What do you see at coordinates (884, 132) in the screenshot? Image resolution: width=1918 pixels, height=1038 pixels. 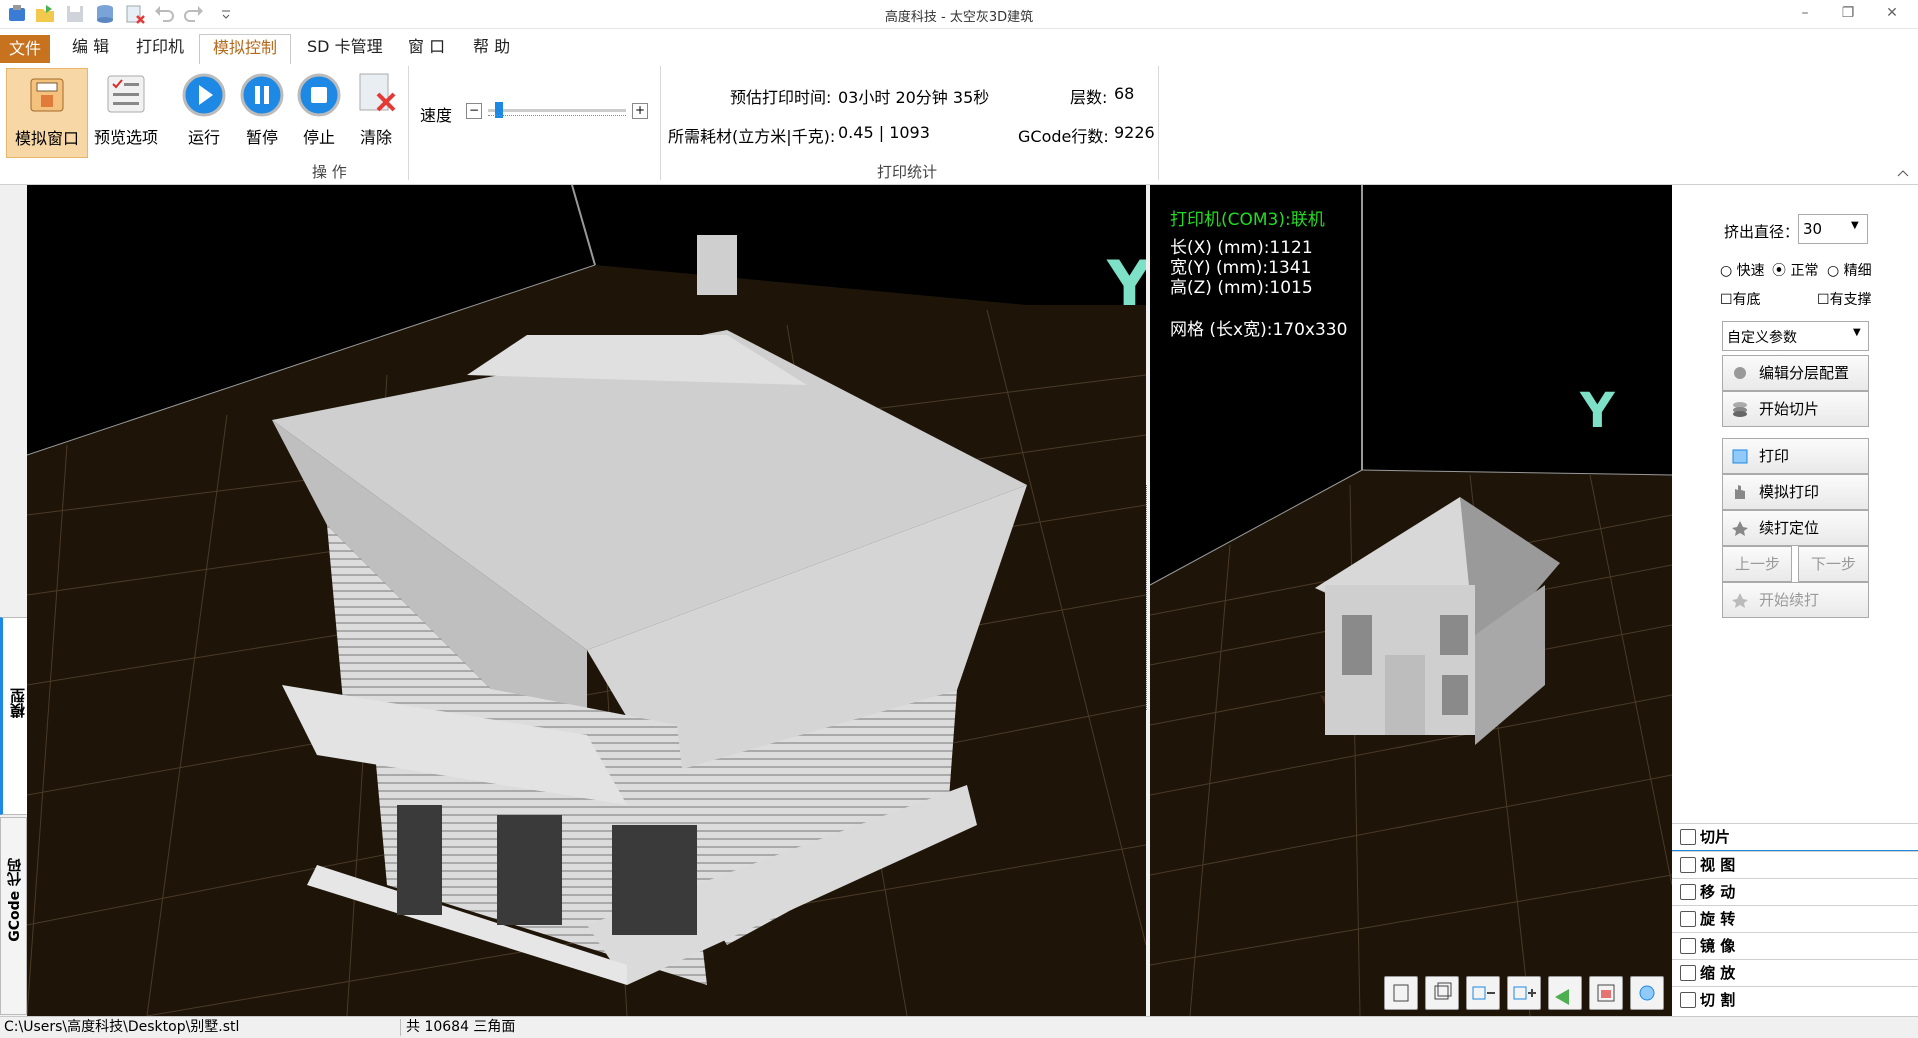 I see `material-value: 0.45 | 1093` at bounding box center [884, 132].